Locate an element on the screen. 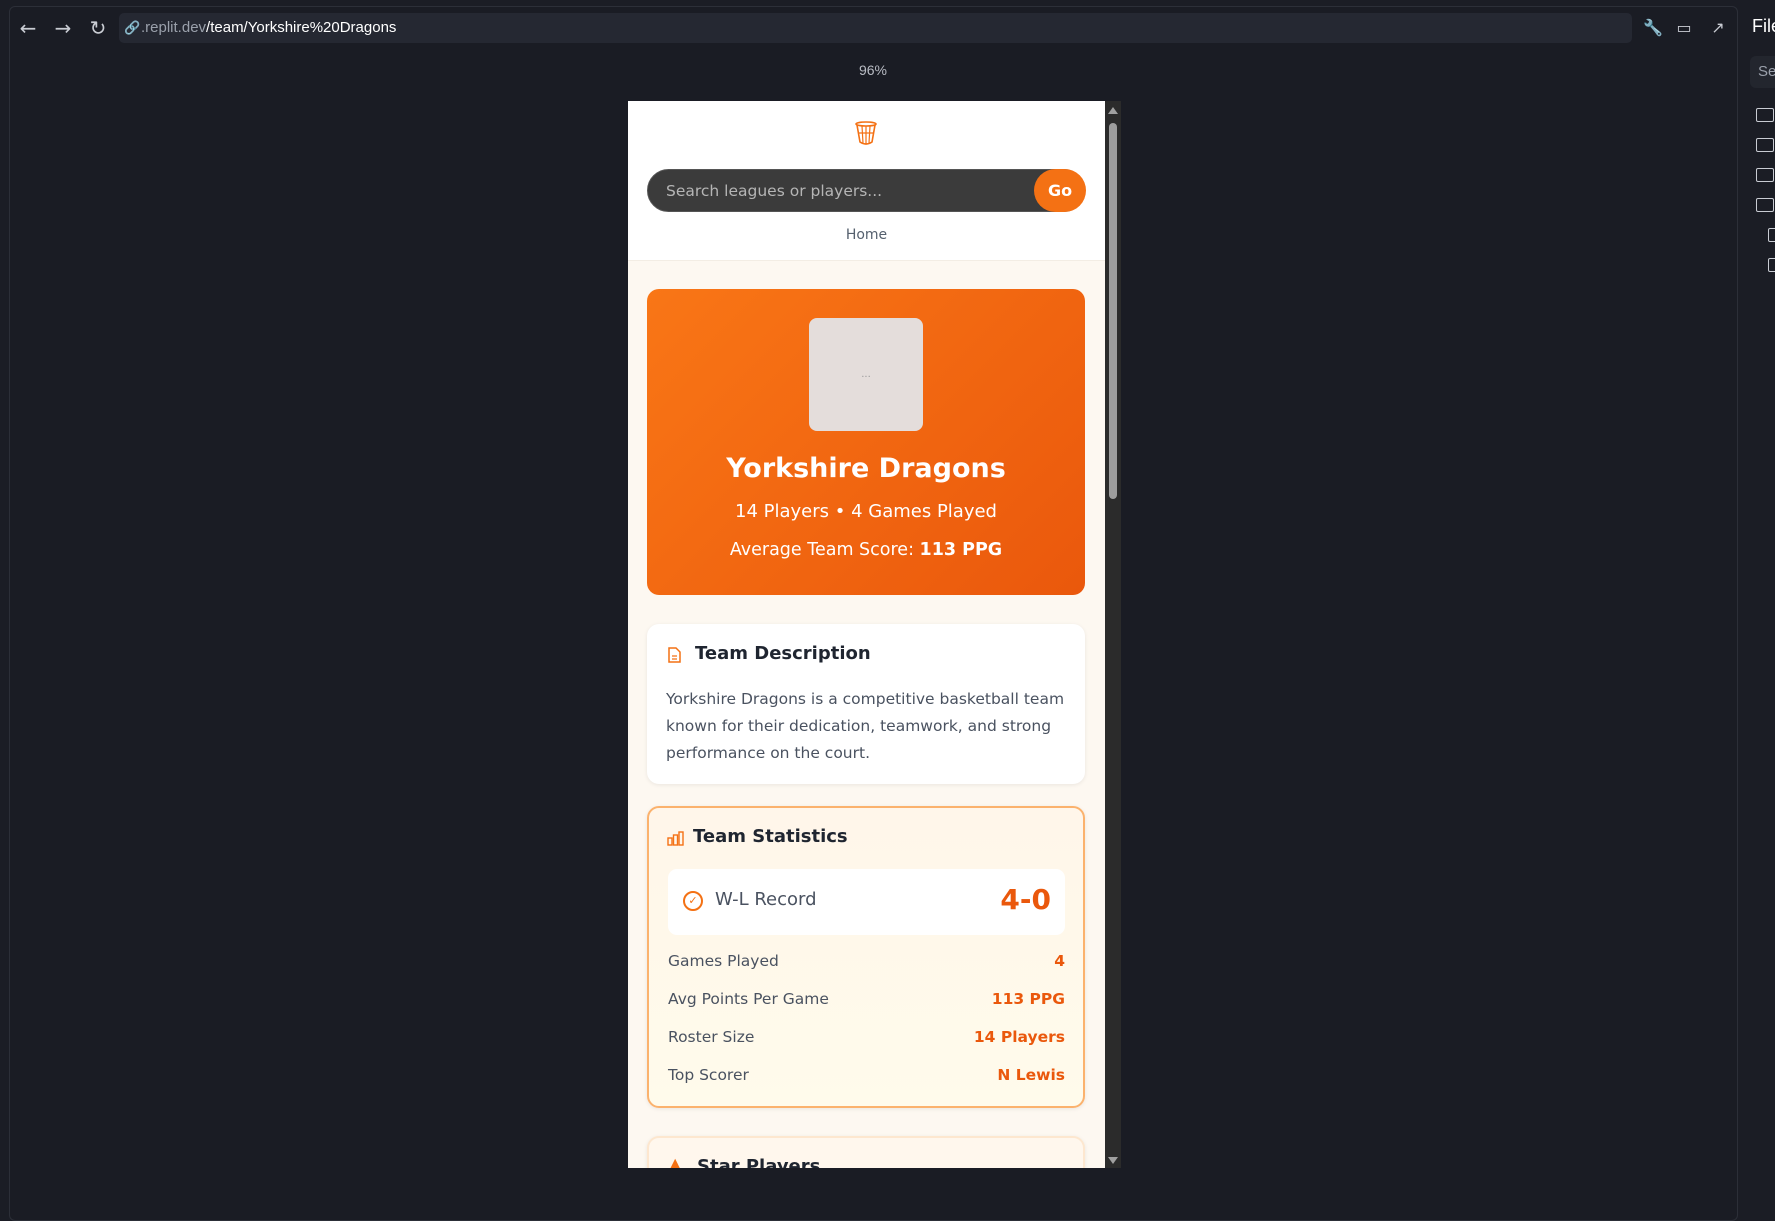  folder-open-icon is located at coordinates (1765, 205).